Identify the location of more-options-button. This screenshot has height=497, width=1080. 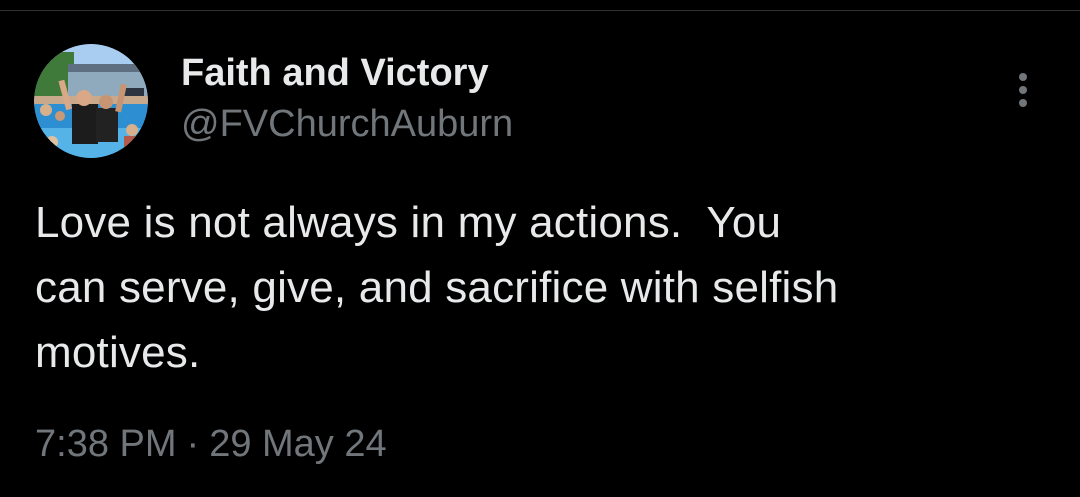
(1023, 90).